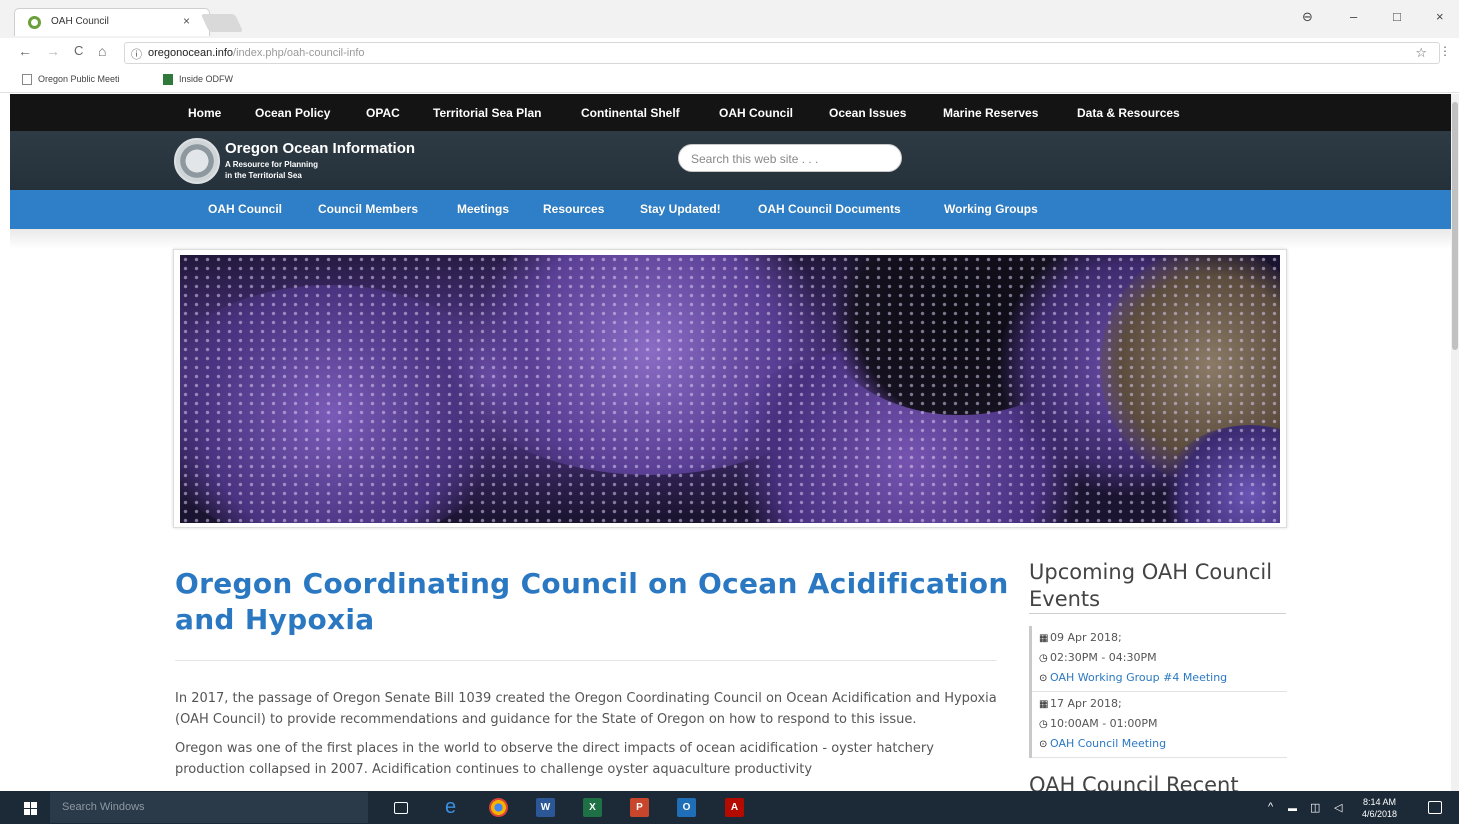  I want to click on reload-button: C, so click(78, 50).